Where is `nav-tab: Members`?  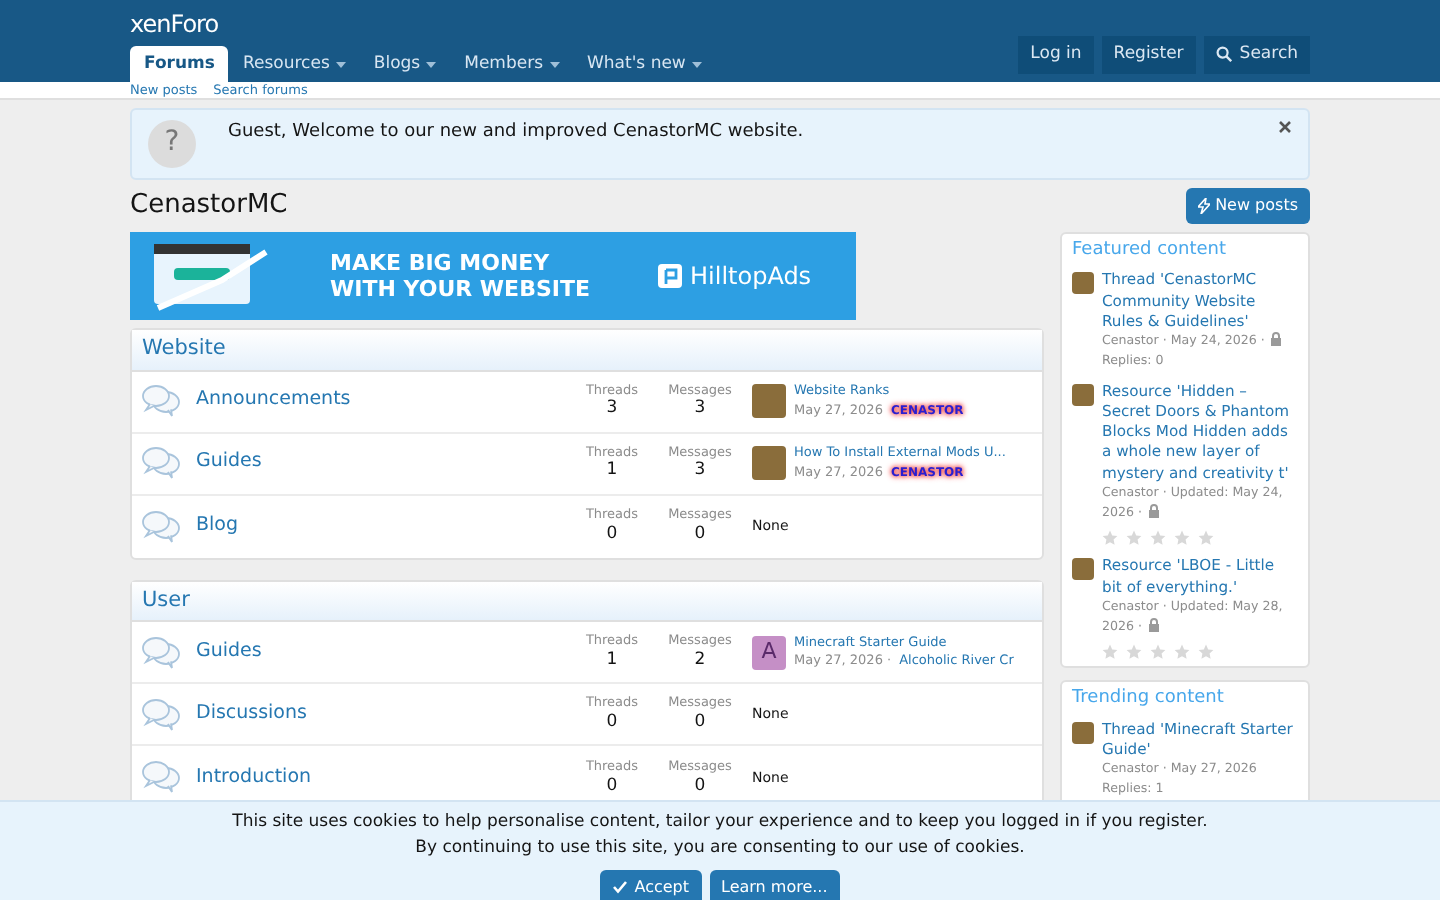 nav-tab: Members is located at coordinates (512, 64).